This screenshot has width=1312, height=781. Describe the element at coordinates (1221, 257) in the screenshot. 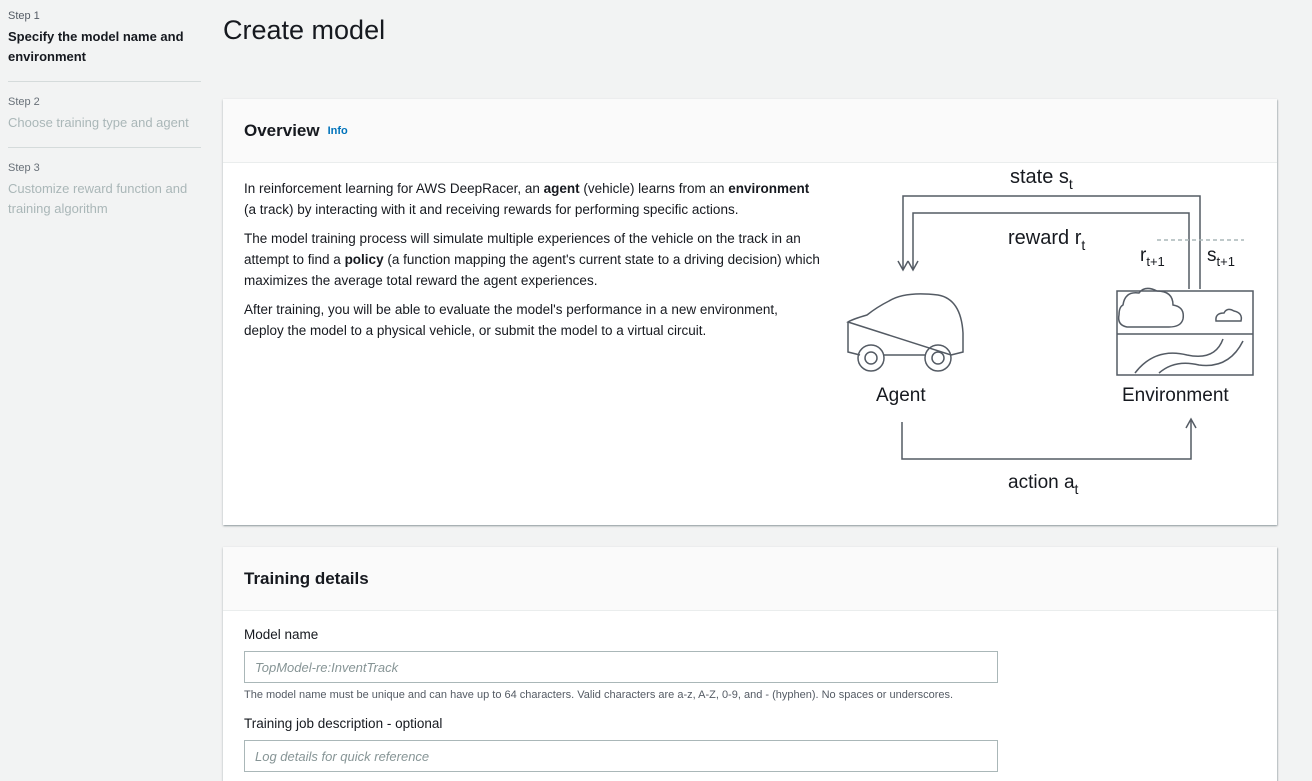

I see `next-state-label: st+1` at that location.